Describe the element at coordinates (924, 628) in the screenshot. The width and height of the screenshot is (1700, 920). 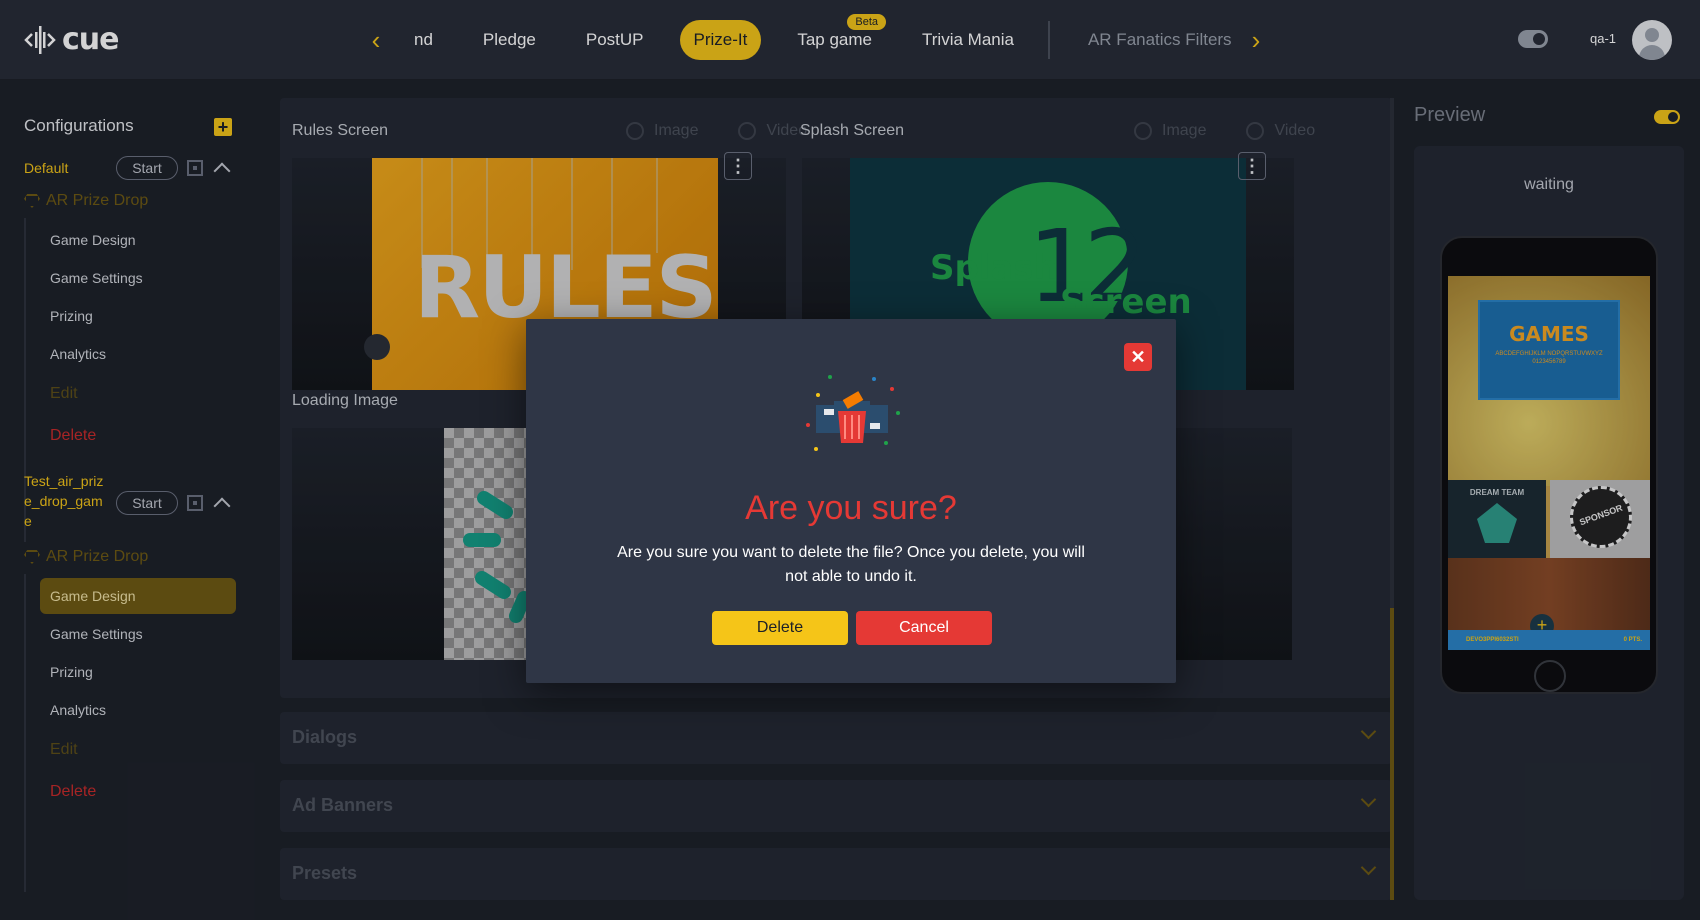
I see `cancel-button: Cancel` at that location.